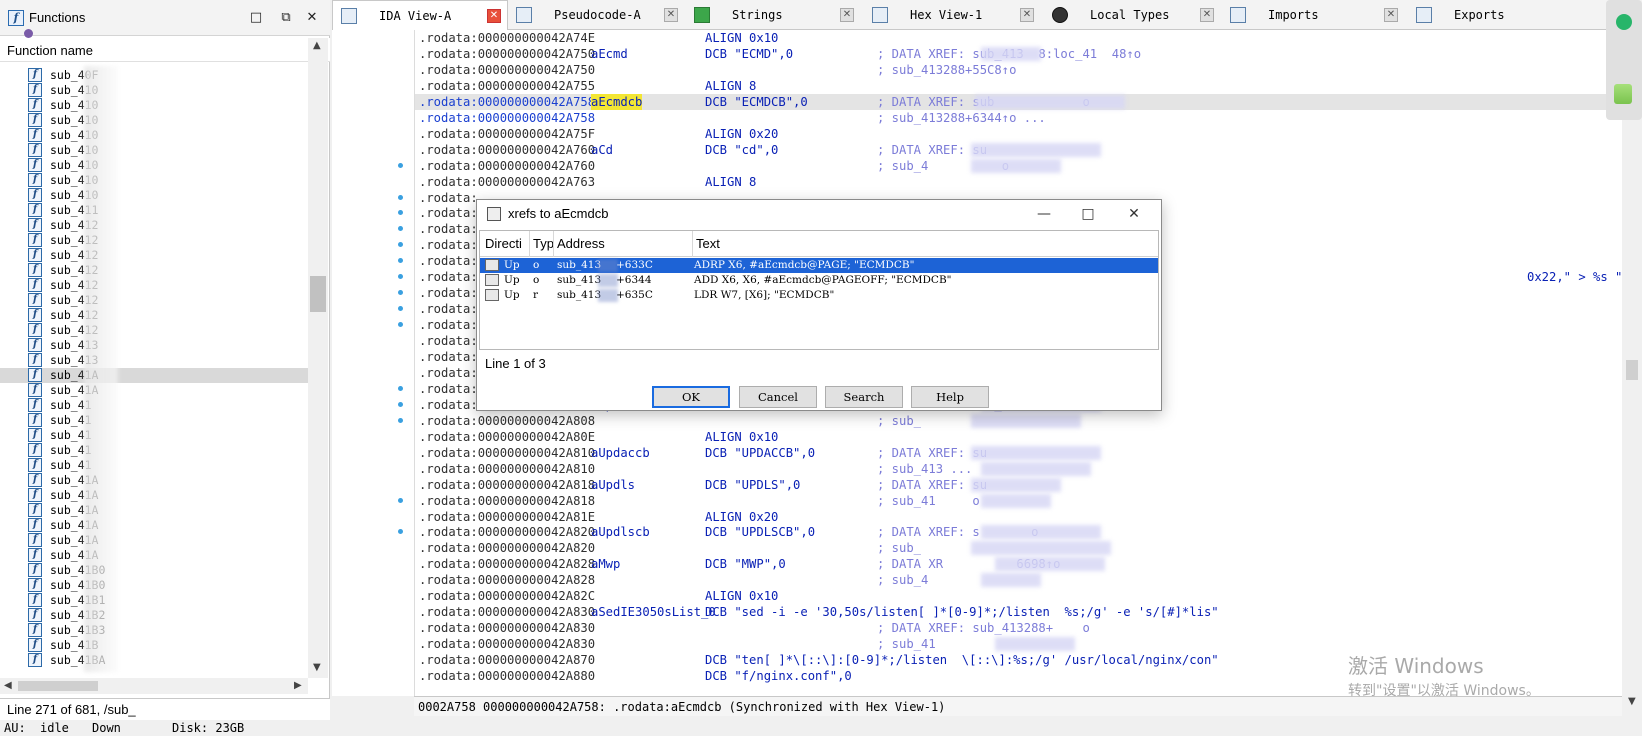 This screenshot has width=1642, height=736. What do you see at coordinates (1018, 596) in the screenshot?
I see `disassembly-line: .rodata:000000000042A82C ALIGN 0x10` at bounding box center [1018, 596].